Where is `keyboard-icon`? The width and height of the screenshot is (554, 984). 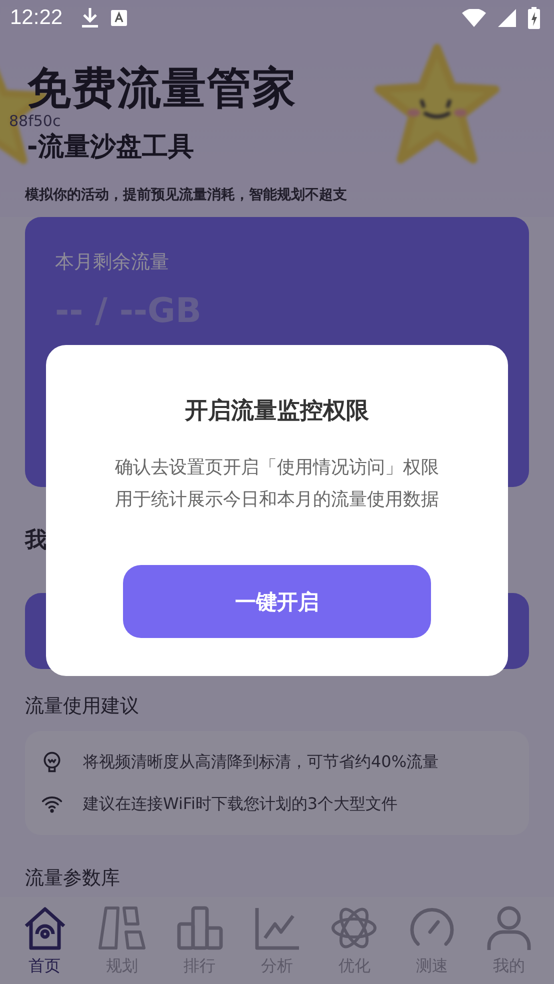
keyboard-icon is located at coordinates (118, 18).